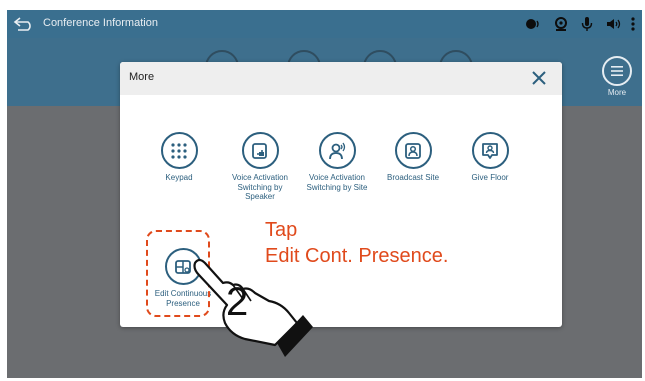 The height and width of the screenshot is (381, 645). What do you see at coordinates (24, 24) in the screenshot?
I see `back-icon` at bounding box center [24, 24].